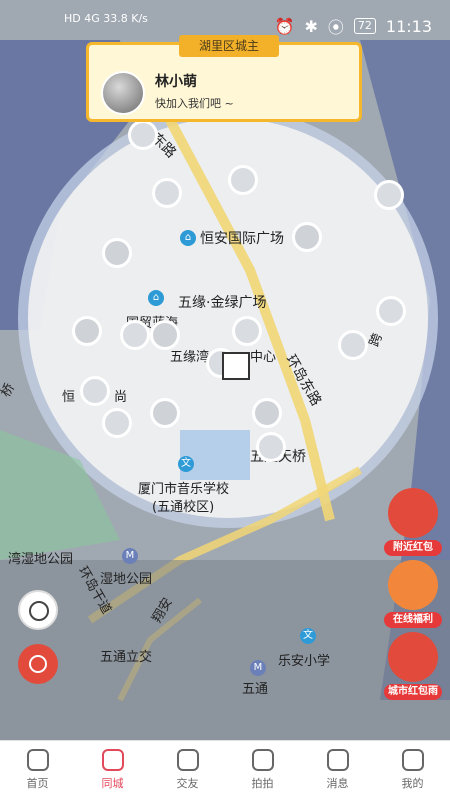 The width and height of the screenshot is (450, 801). What do you see at coordinates (335, 27) in the screenshot?
I see `location-icon: ⦿` at bounding box center [335, 27].